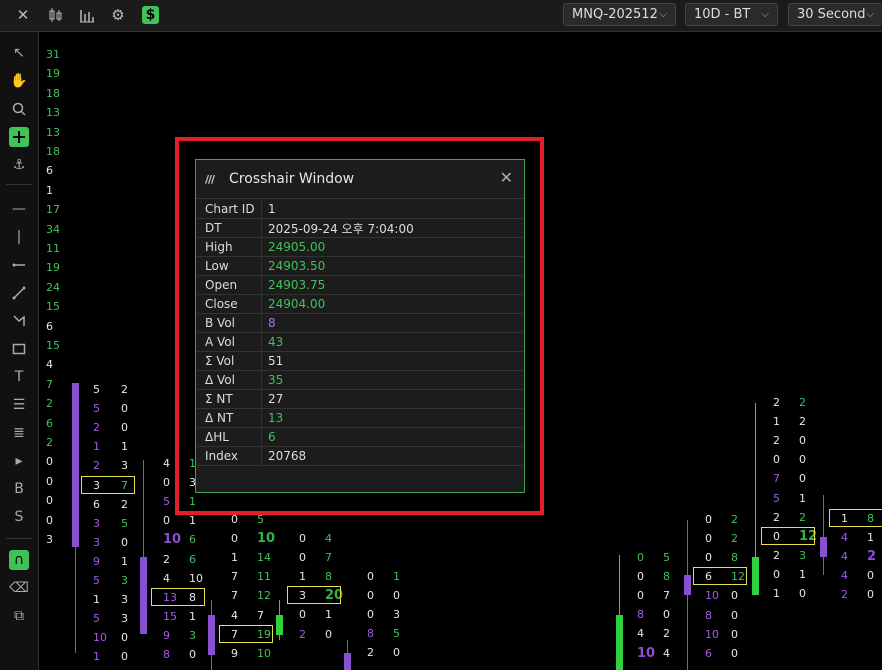 The width and height of the screenshot is (882, 670). I want to click on horizontal-line-icon: —, so click(19, 209).